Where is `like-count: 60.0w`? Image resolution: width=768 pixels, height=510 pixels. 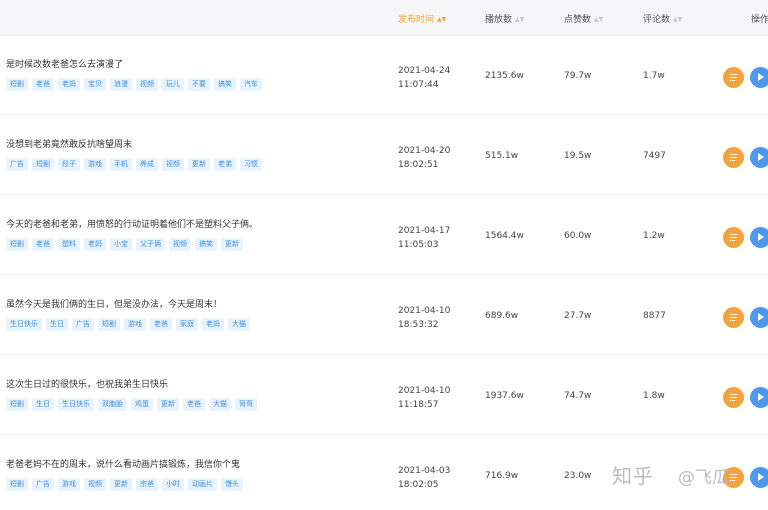 like-count: 60.0w is located at coordinates (578, 236).